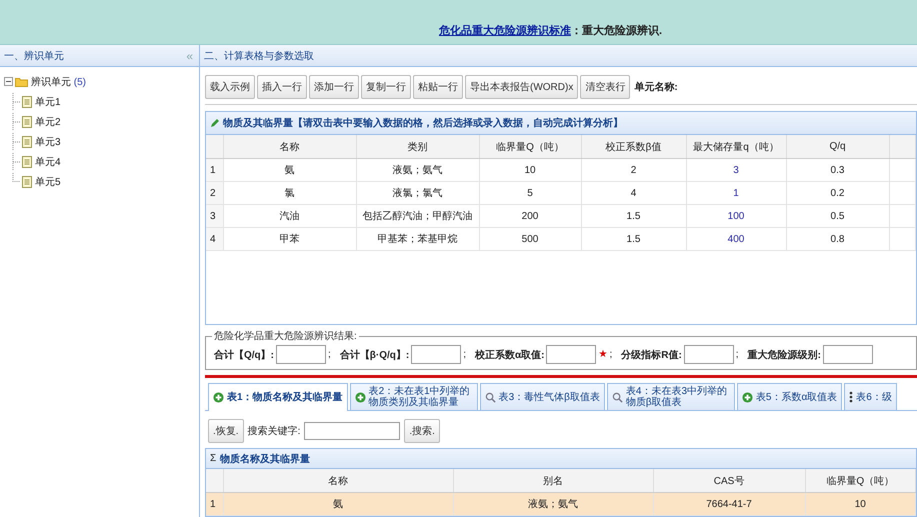 The image size is (917, 517). What do you see at coordinates (48, 102) in the screenshot?
I see `tree-item: 单元1` at bounding box center [48, 102].